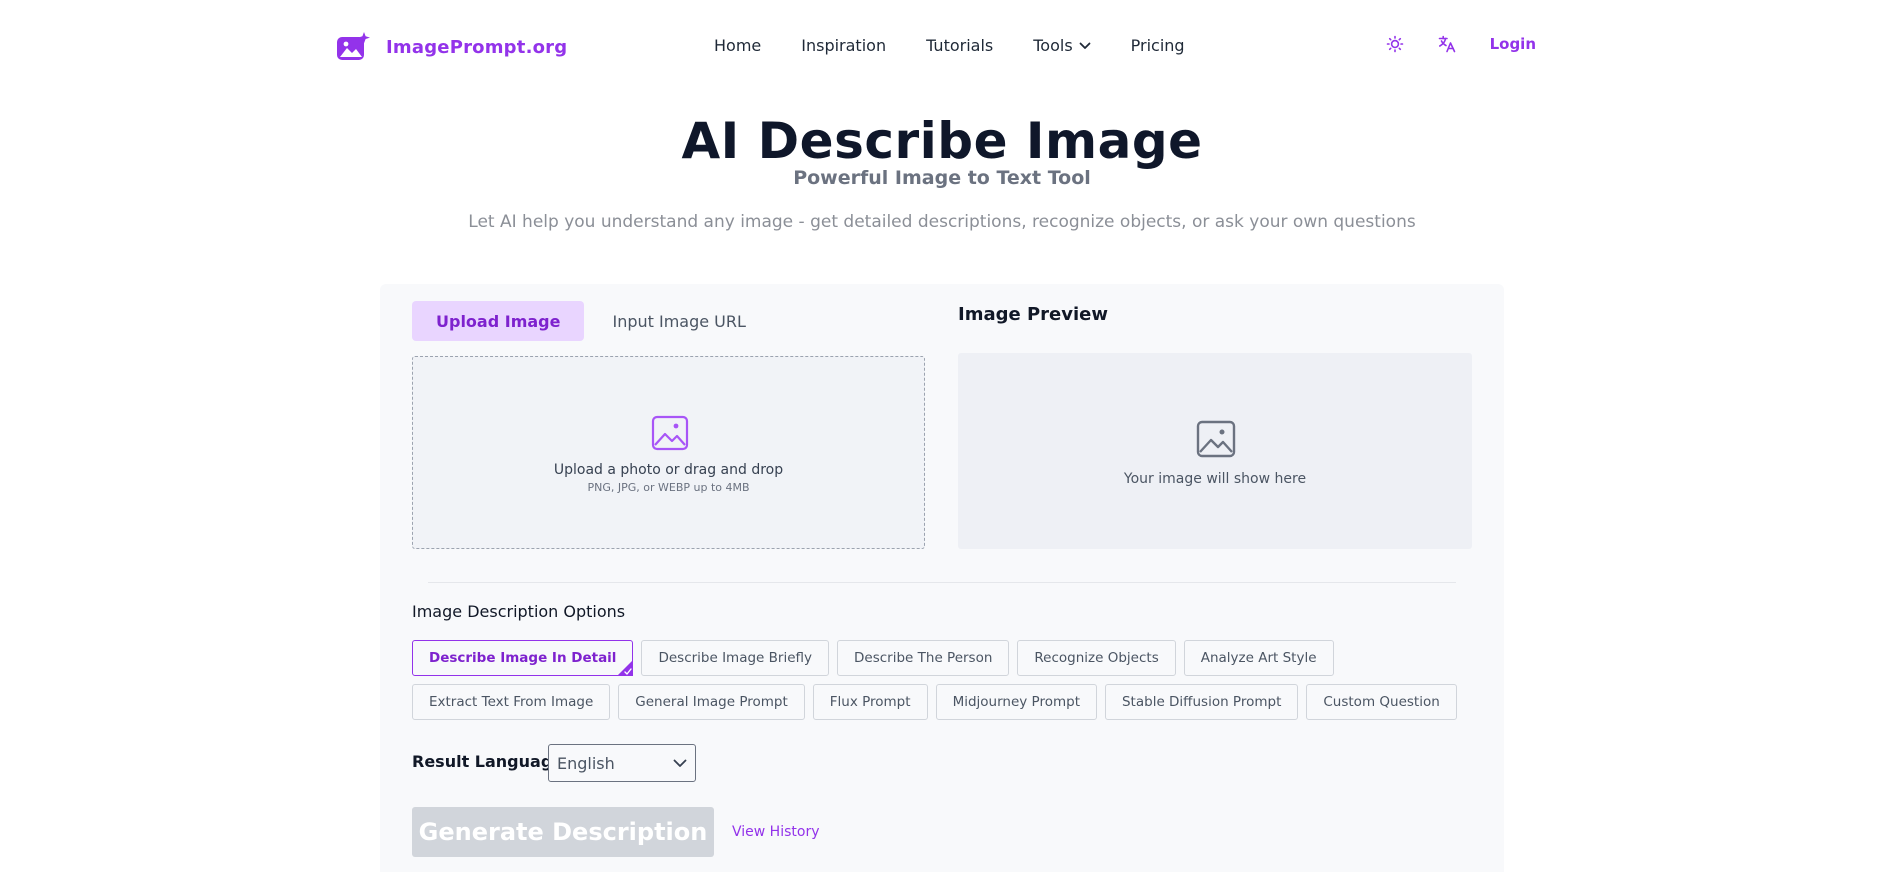  I want to click on nav-pricing: Pricing, so click(1158, 45).